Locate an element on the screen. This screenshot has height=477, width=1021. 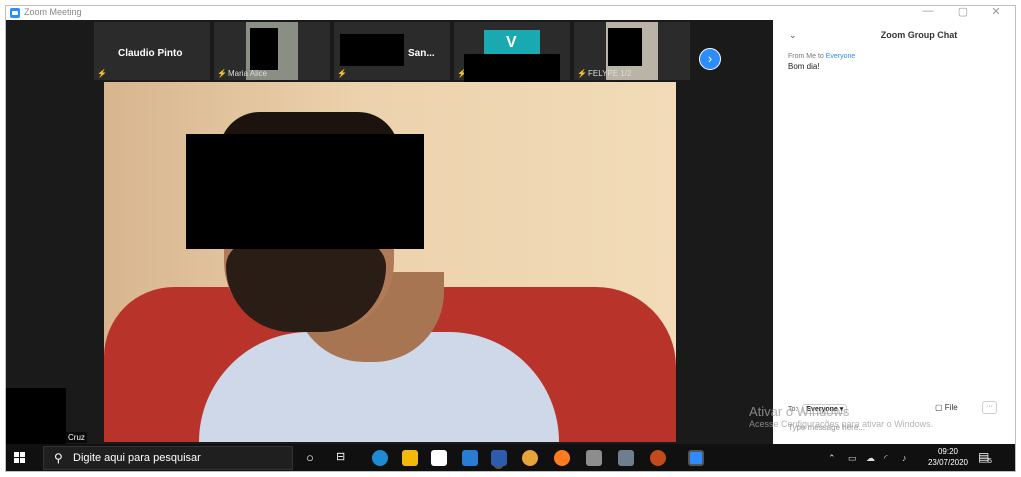
file-button: ▢ File is located at coordinates (946, 407).